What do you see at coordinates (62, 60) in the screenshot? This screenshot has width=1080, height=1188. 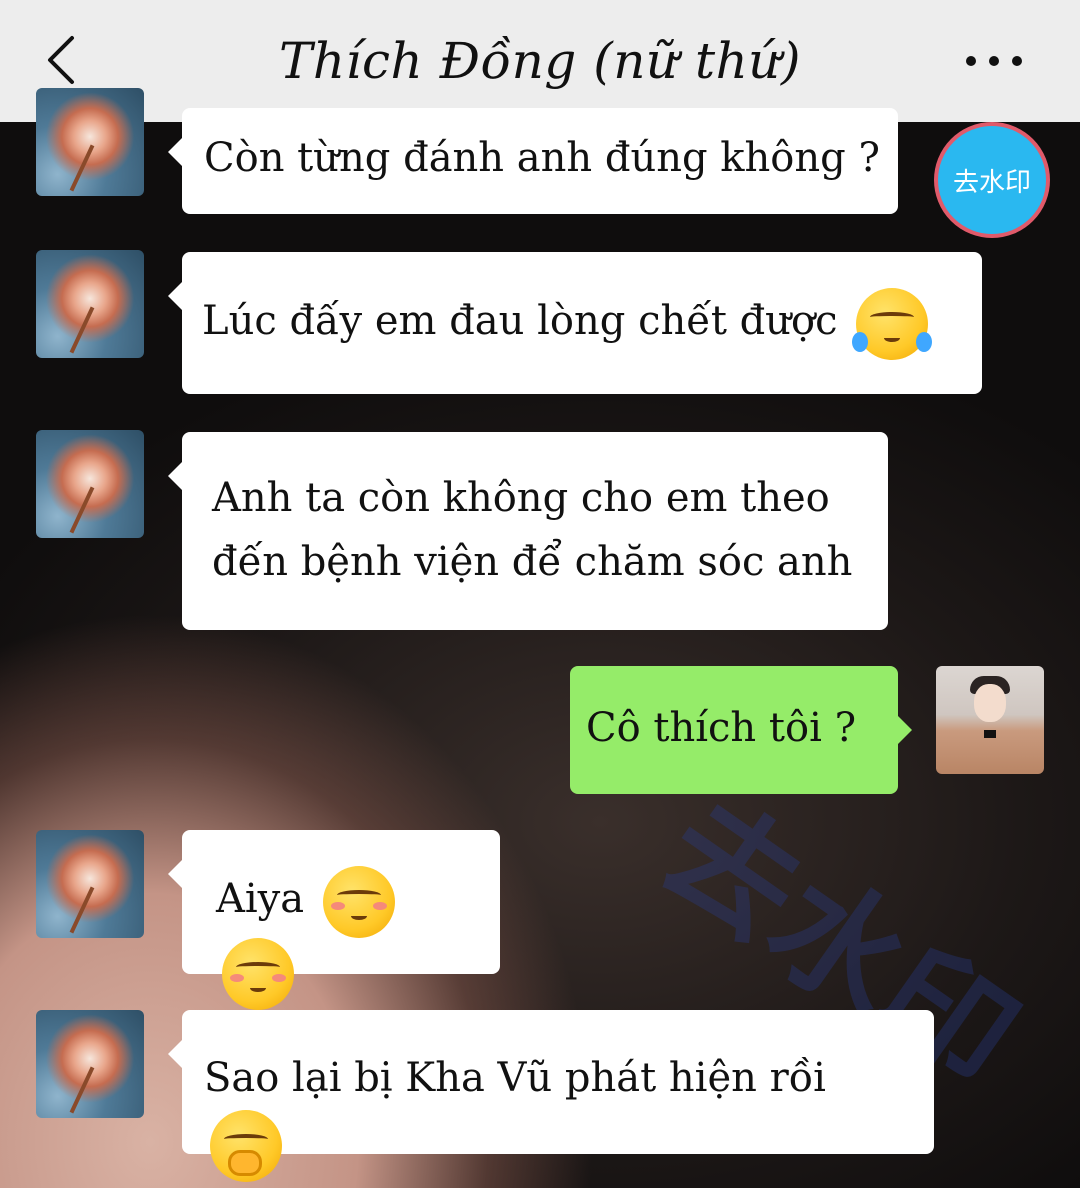 I see `back-arrow-icon` at bounding box center [62, 60].